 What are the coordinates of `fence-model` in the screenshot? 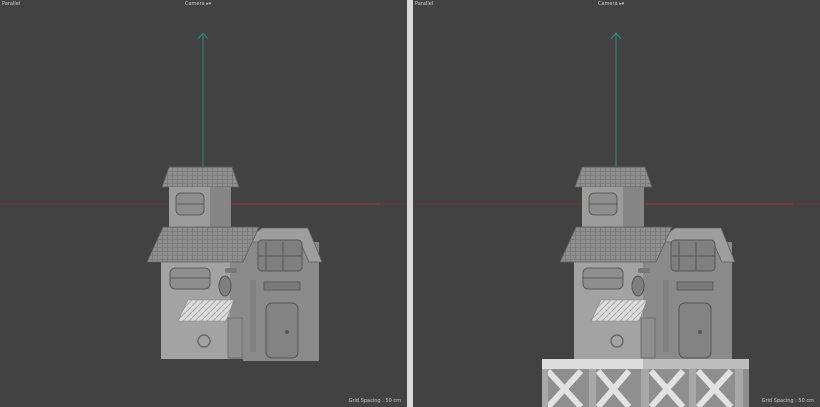 It's located at (645, 383).